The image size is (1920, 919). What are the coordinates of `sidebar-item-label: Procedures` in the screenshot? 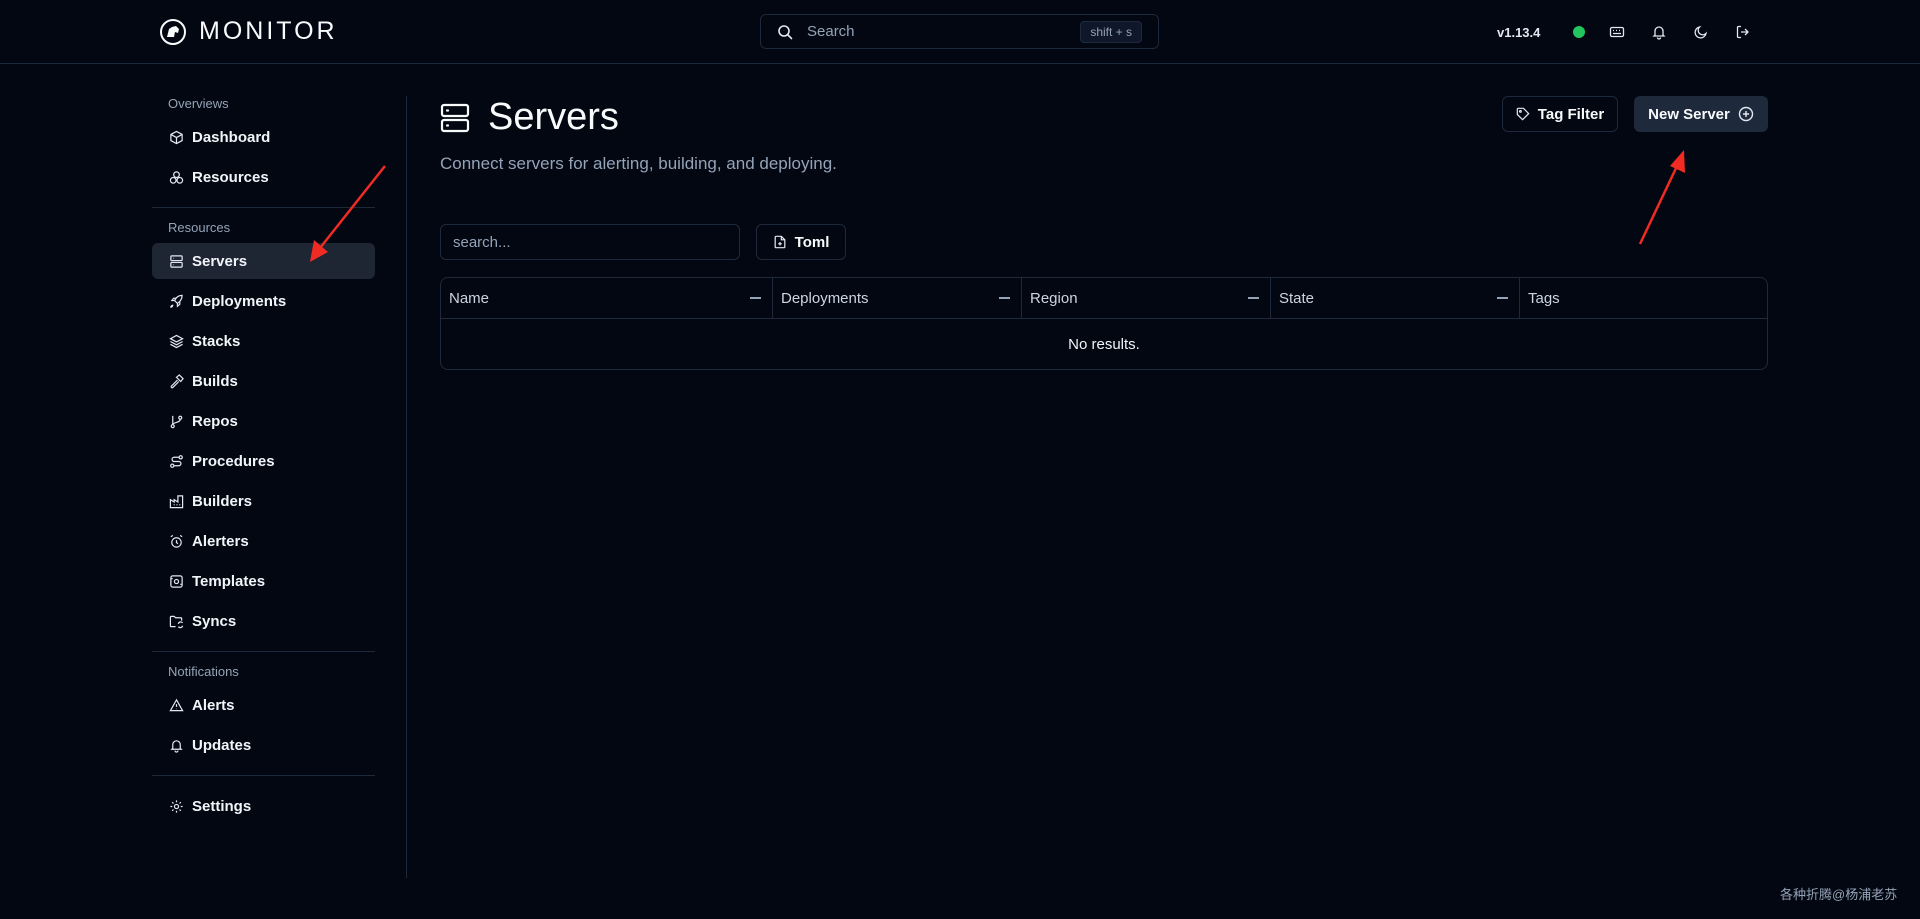 It's located at (233, 461).